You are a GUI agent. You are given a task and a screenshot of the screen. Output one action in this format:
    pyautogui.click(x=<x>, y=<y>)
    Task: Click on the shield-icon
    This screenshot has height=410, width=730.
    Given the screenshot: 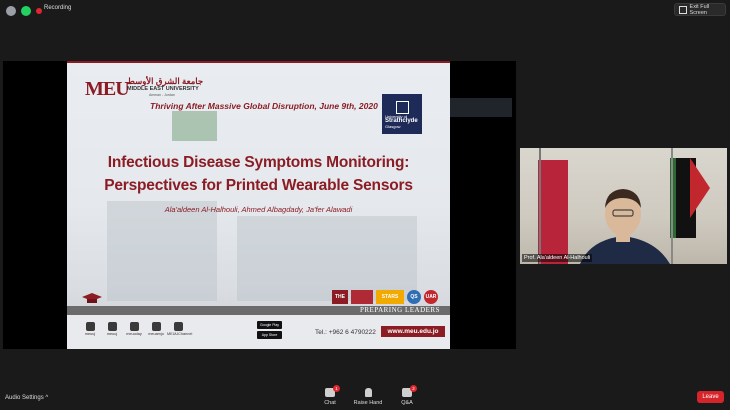 What is the action you would take?
    pyautogui.click(x=26, y=11)
    